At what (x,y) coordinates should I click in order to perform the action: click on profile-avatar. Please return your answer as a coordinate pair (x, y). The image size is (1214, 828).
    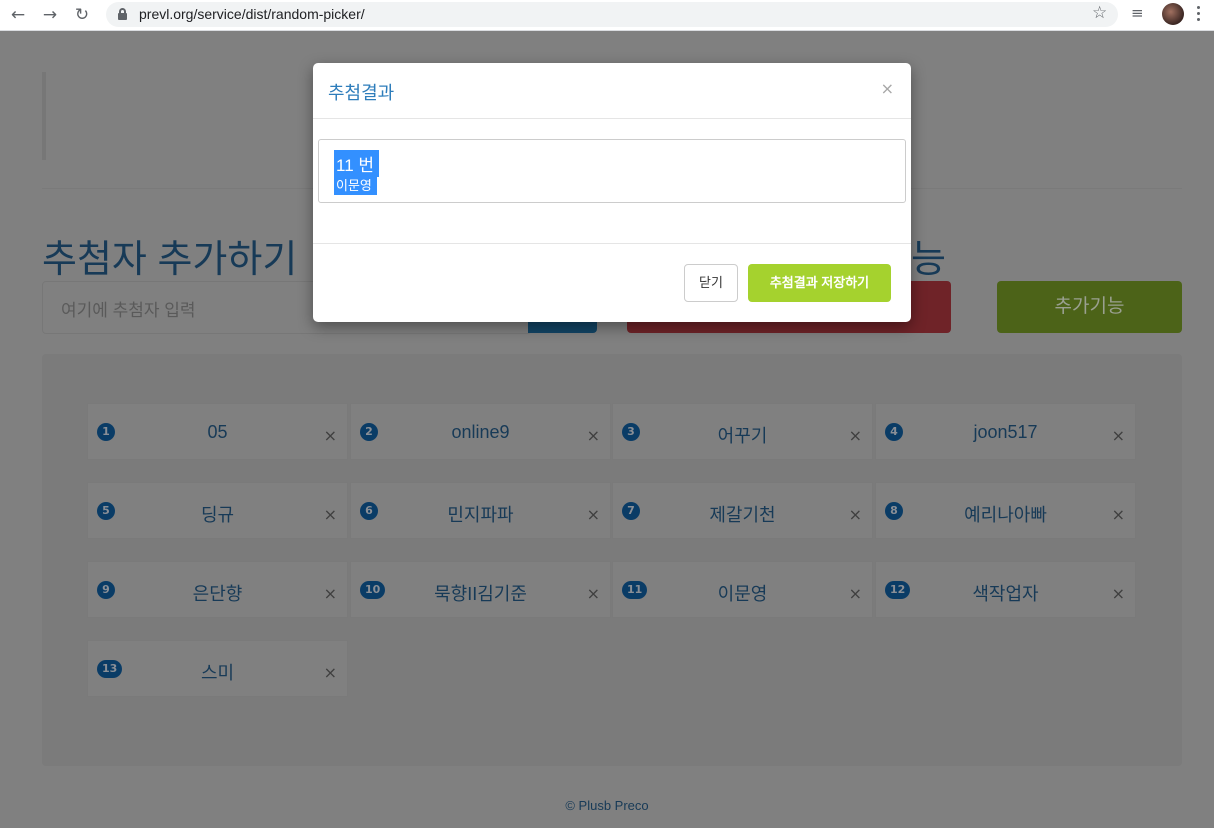
    Looking at the image, I should click on (1173, 14).